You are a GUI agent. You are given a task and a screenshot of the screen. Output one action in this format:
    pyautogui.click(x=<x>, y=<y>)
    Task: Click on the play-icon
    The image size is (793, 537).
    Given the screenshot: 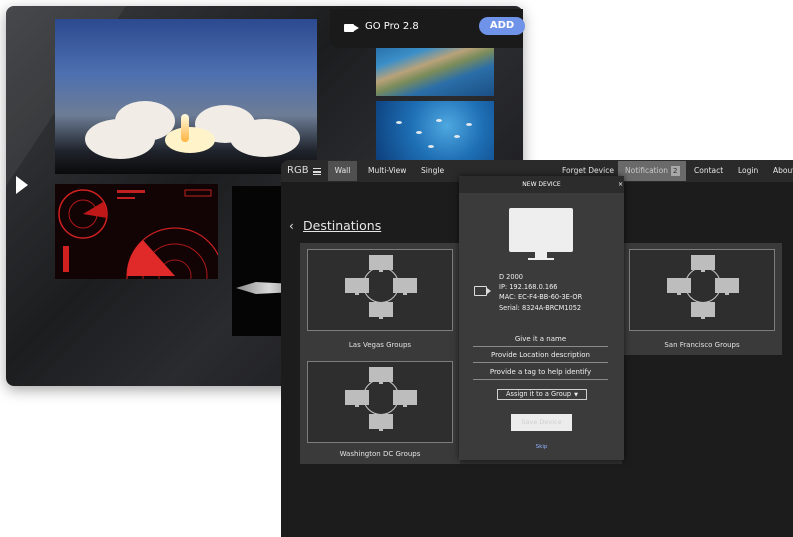 What is the action you would take?
    pyautogui.click(x=22, y=185)
    